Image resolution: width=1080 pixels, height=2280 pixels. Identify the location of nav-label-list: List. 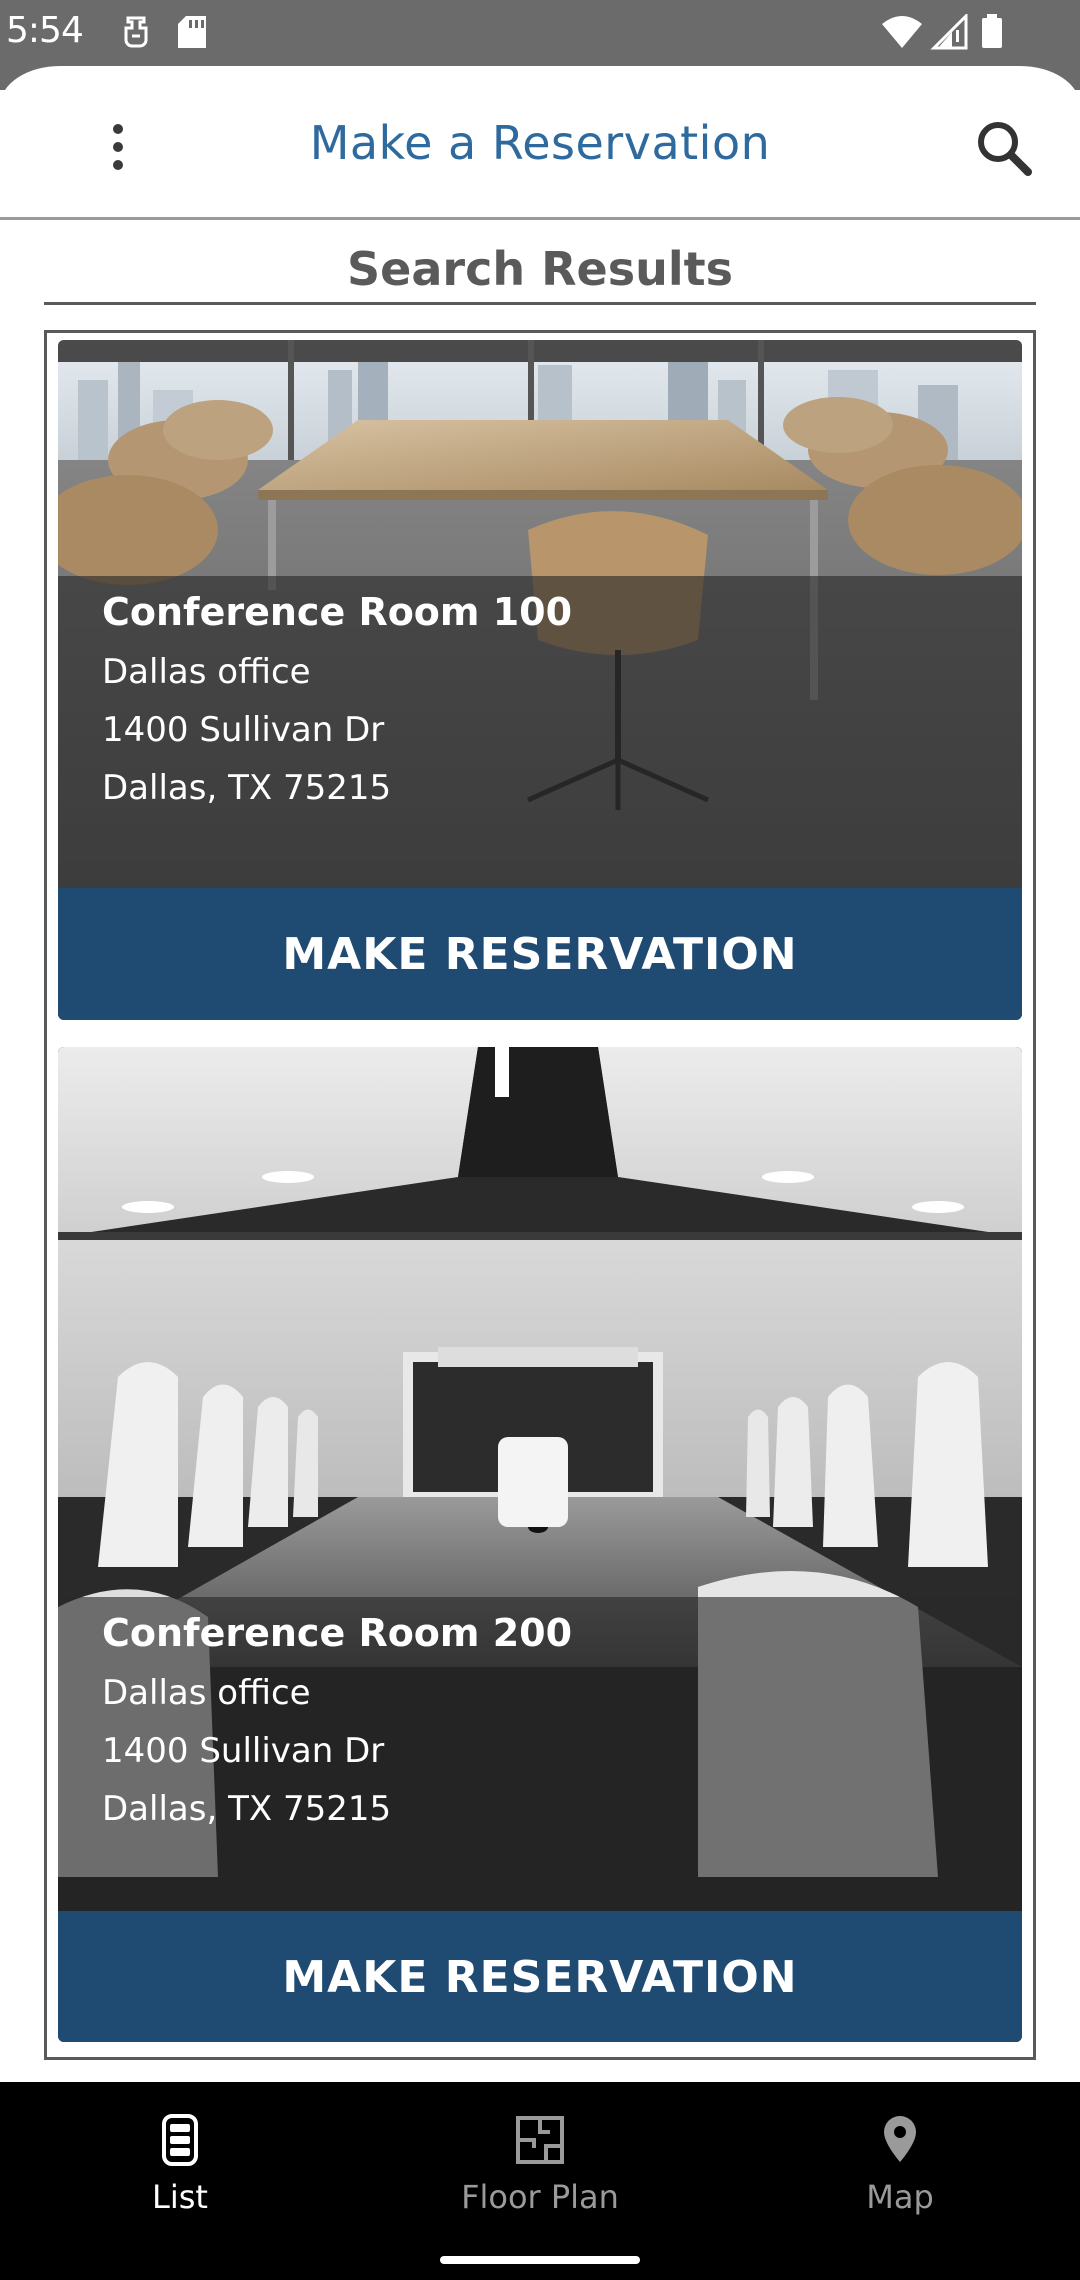
(180, 2197).